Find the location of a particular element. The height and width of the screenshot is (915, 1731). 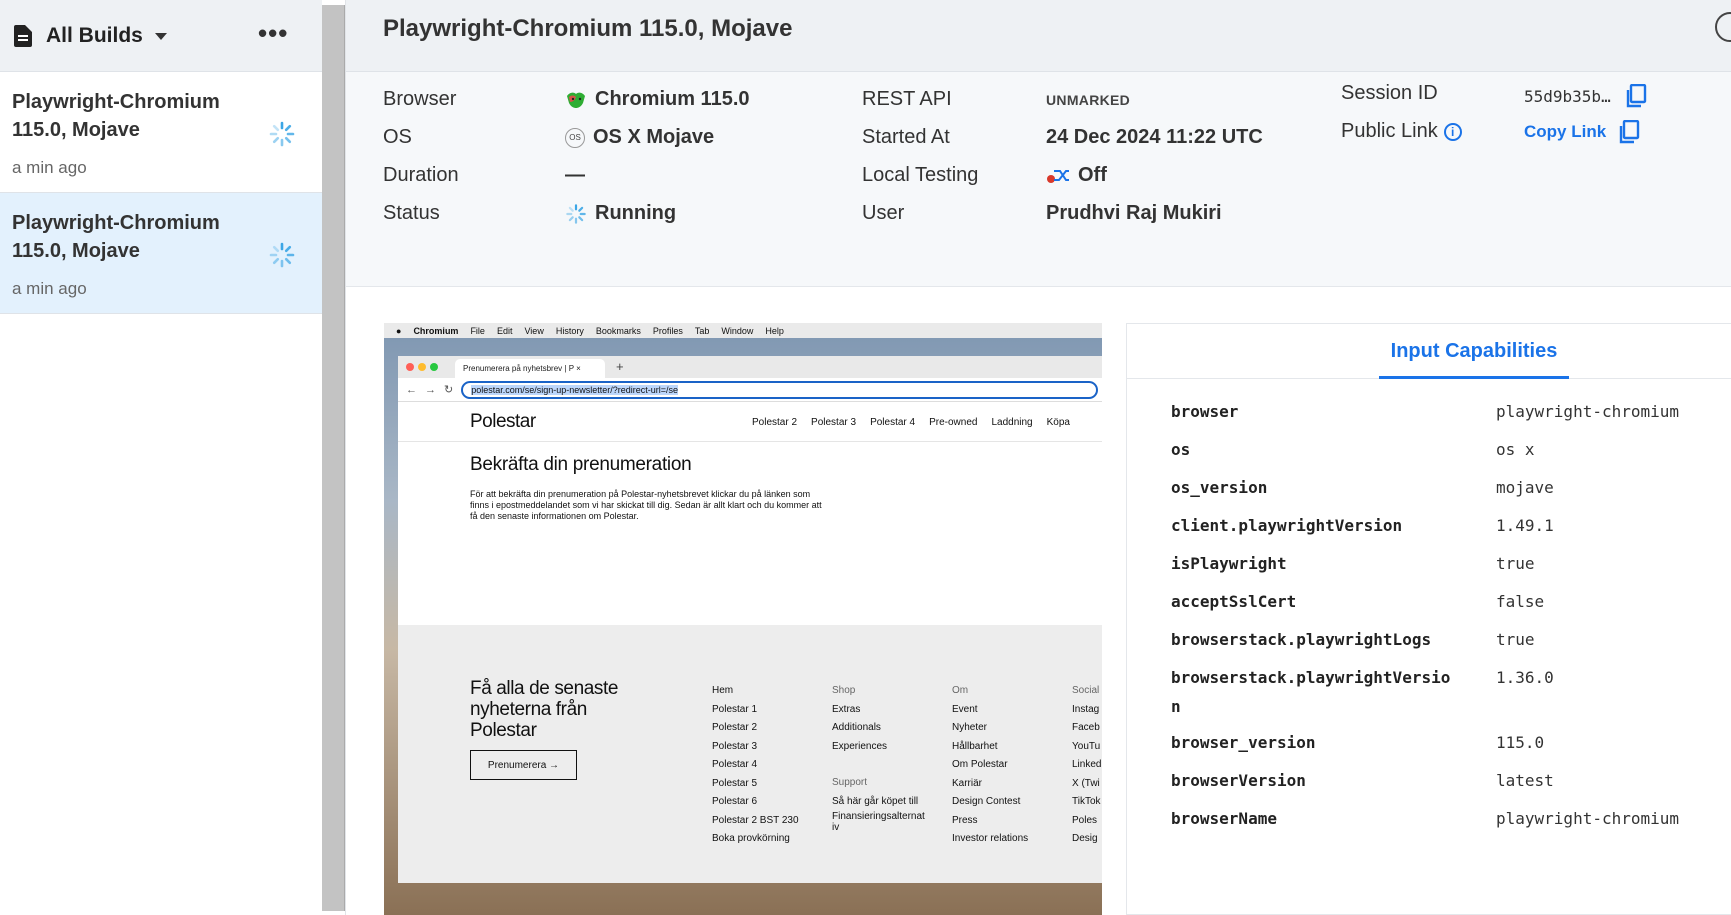

local-testing-icon is located at coordinates (1058, 176).